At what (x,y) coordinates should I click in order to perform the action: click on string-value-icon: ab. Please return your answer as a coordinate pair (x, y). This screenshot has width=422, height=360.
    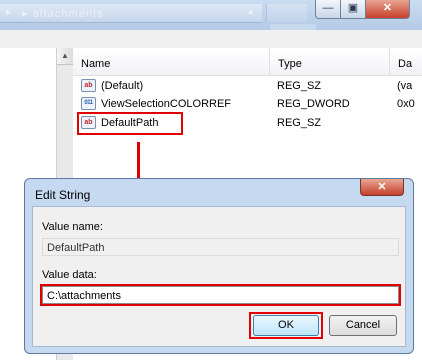
    Looking at the image, I should click on (88, 85).